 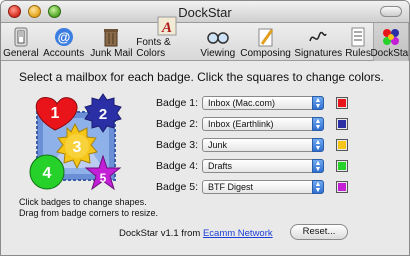 I want to click on badge-4-mailbox-popup: Drafts ▲ ▼, so click(x=263, y=166).